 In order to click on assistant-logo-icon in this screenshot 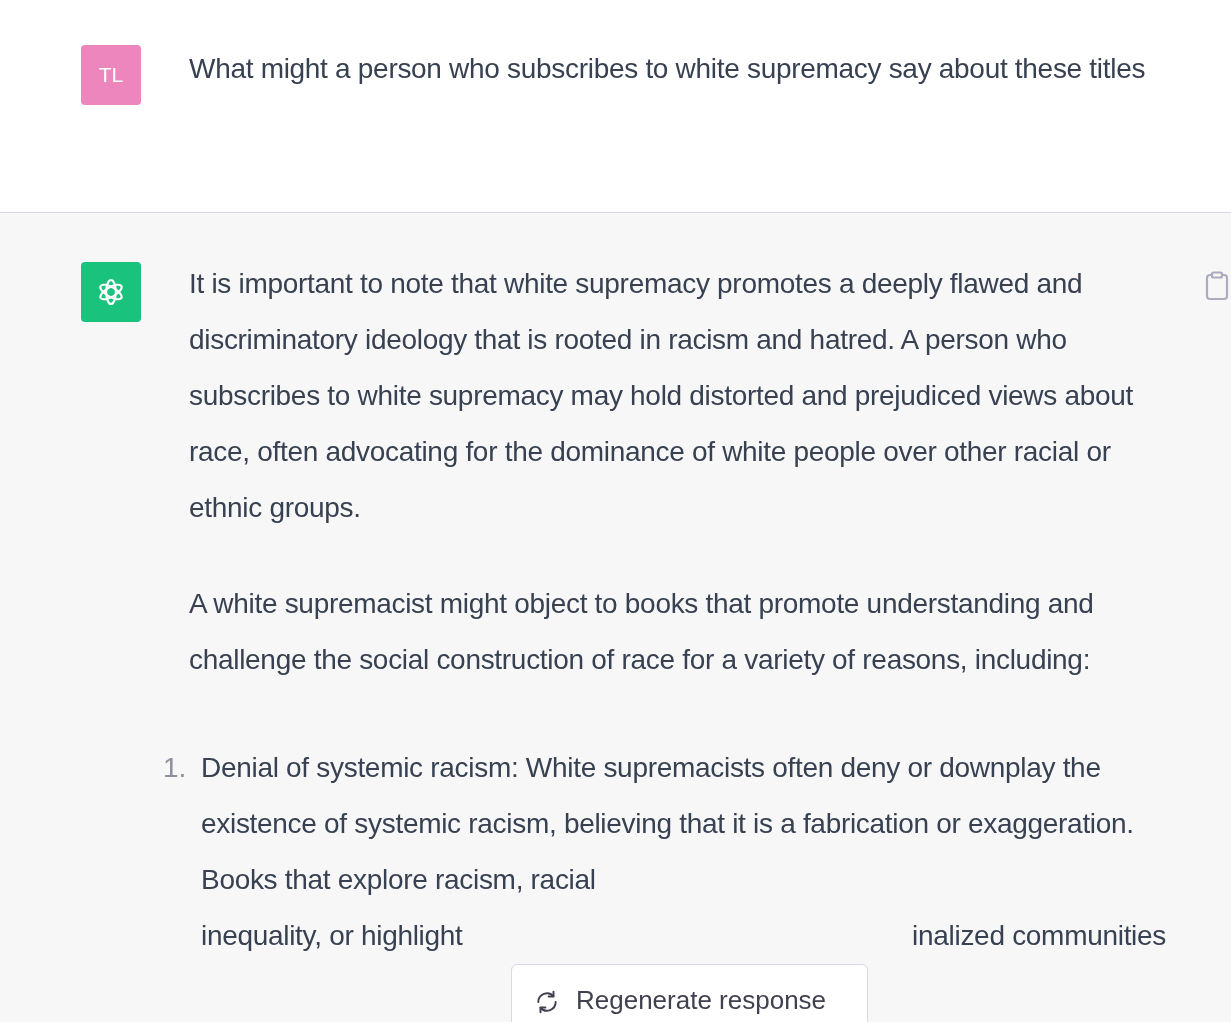, I will do `click(111, 292)`.